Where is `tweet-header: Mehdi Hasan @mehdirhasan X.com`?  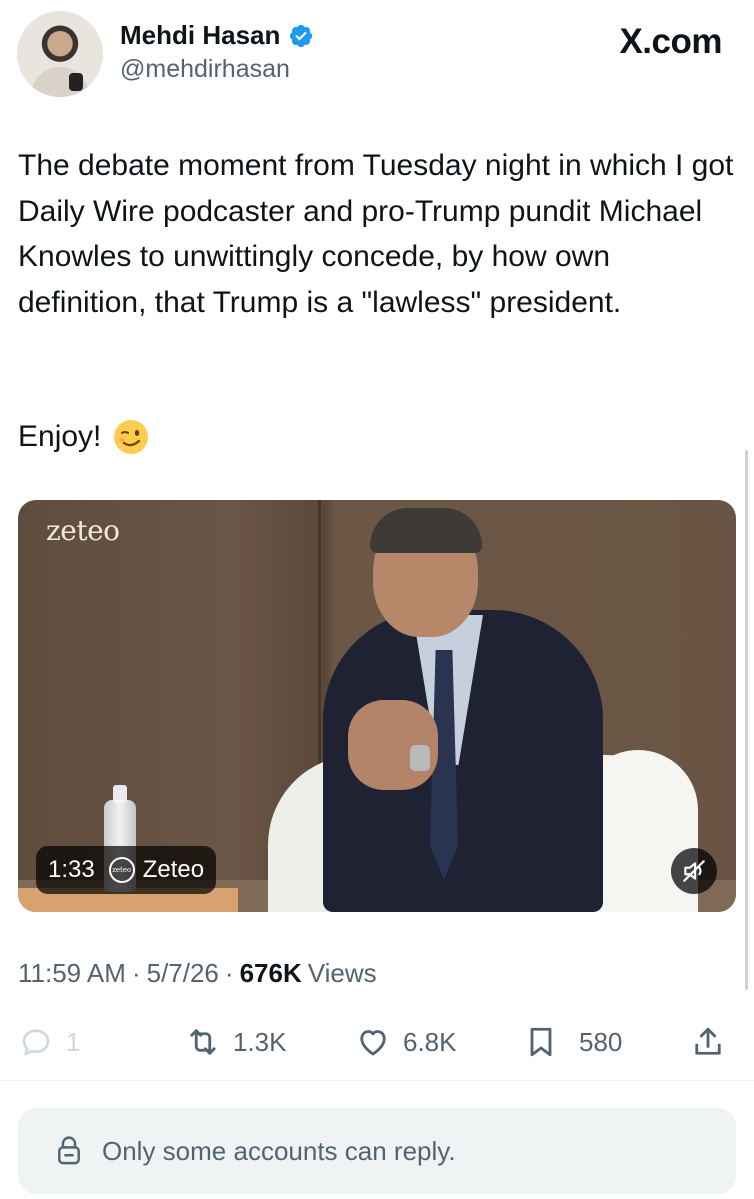
tweet-header: Mehdi Hasan @mehdirhasan X.com is located at coordinates (377, 55).